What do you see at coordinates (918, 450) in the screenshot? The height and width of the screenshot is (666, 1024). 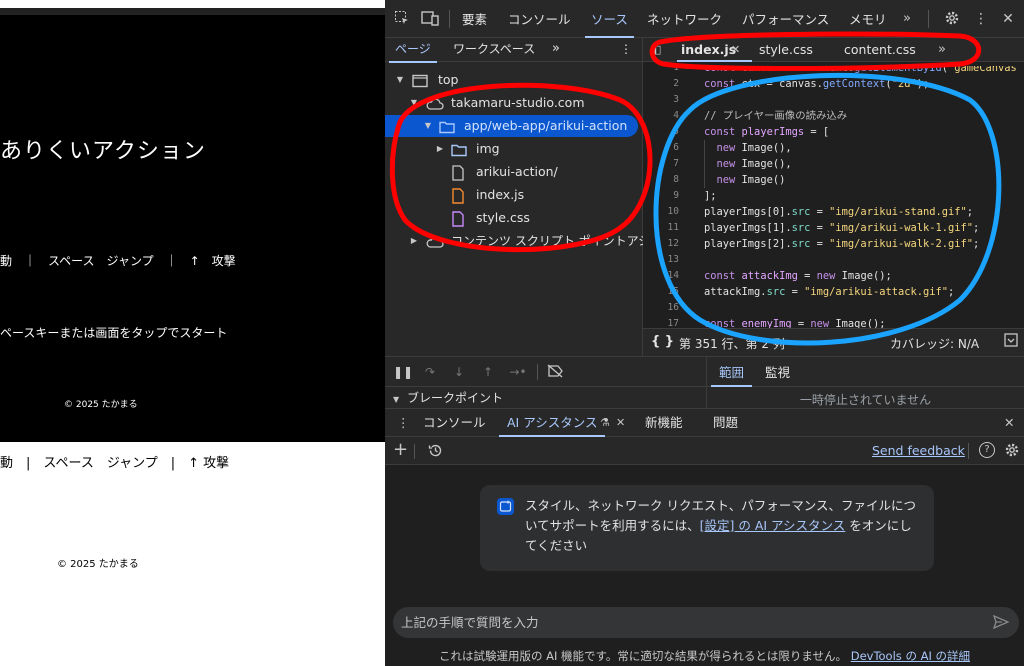 I see `send-feedback-link: Send feedback` at bounding box center [918, 450].